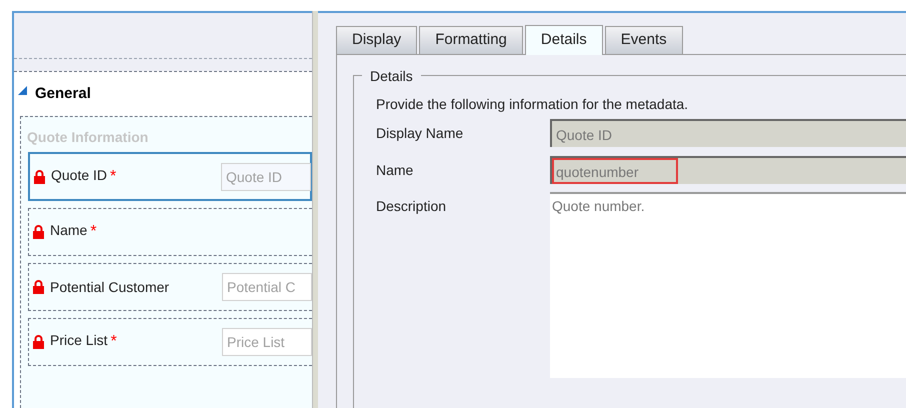 This screenshot has width=906, height=408. What do you see at coordinates (412, 206) in the screenshot?
I see `property-label: Description` at bounding box center [412, 206].